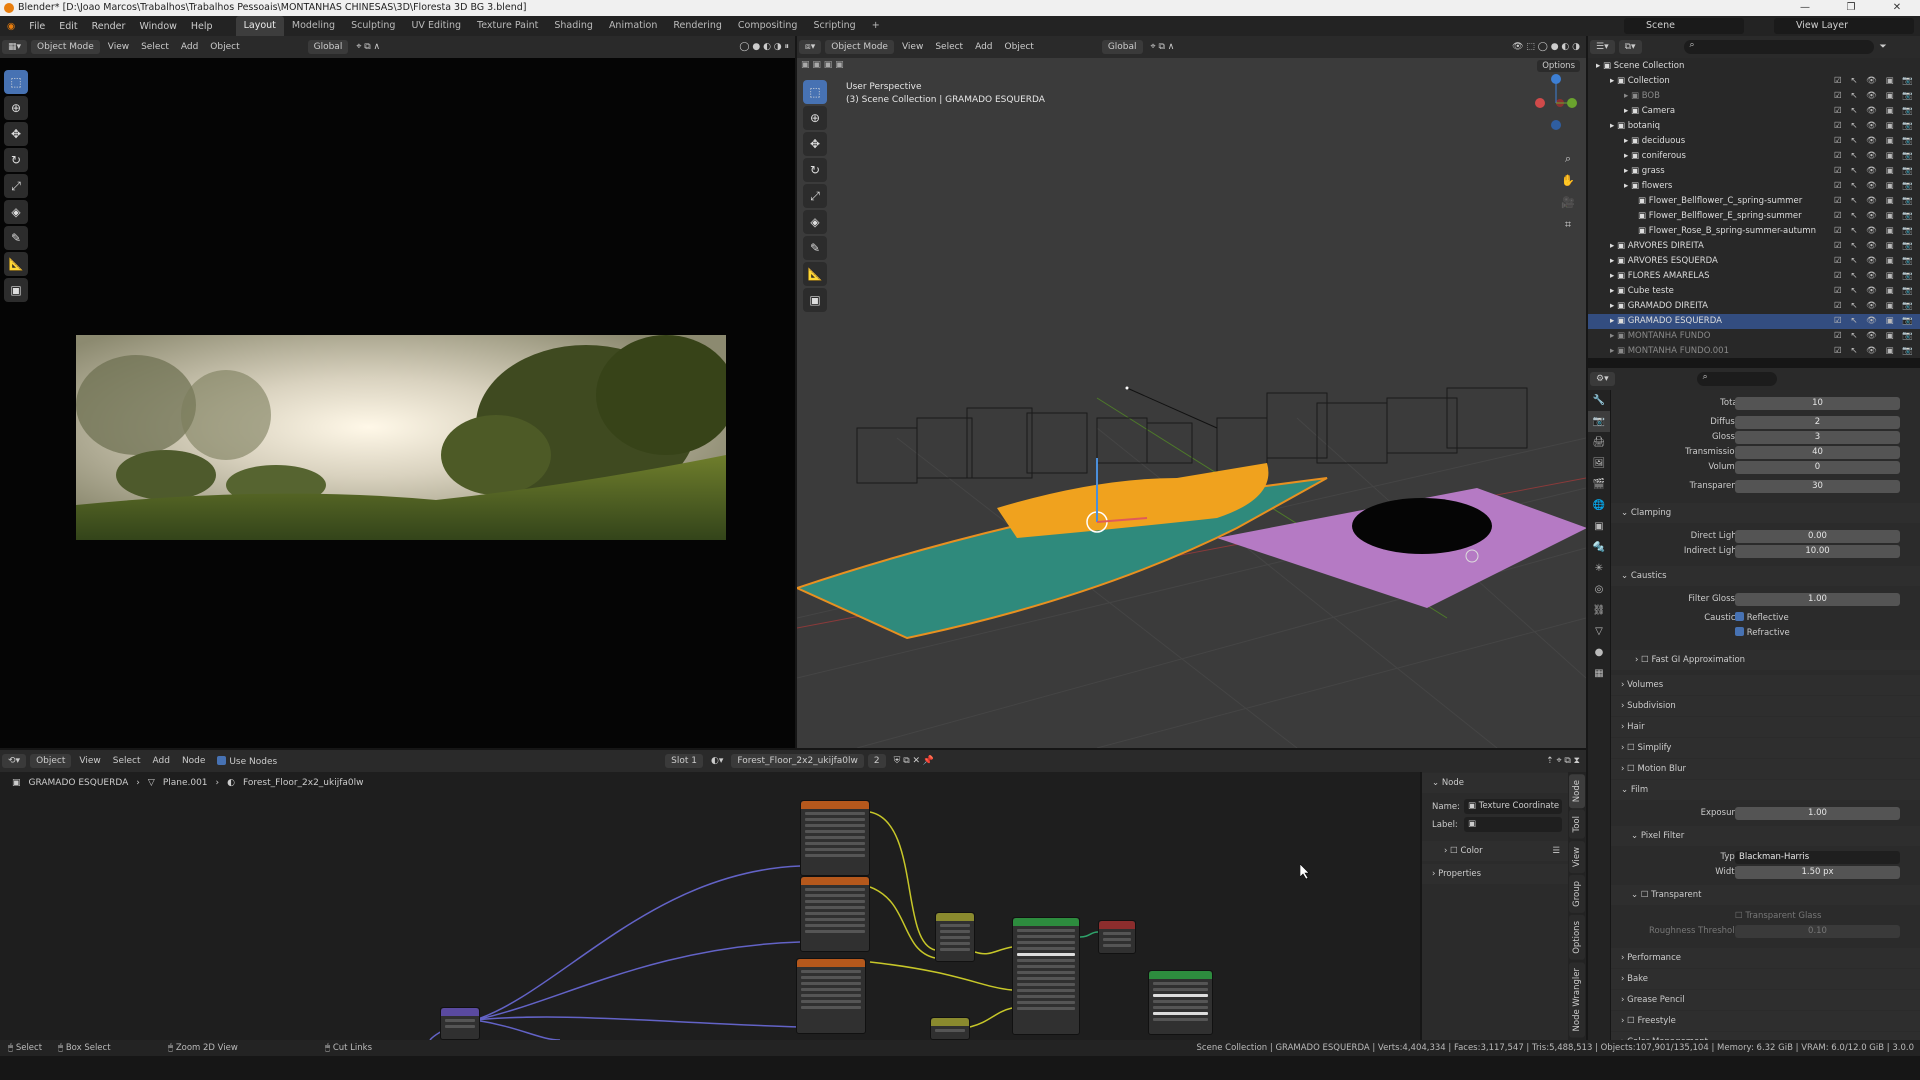 This screenshot has width=1920, height=1080. What do you see at coordinates (1736, 379) in the screenshot?
I see `properties-search-input: ⌕` at bounding box center [1736, 379].